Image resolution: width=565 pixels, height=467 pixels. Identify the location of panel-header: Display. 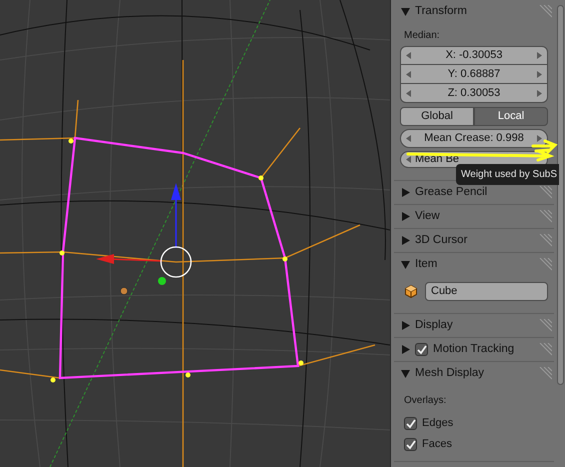
(474, 325).